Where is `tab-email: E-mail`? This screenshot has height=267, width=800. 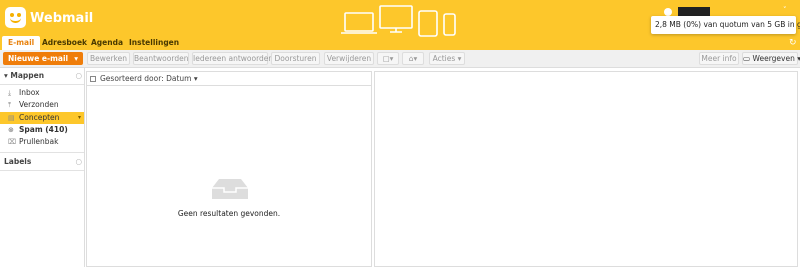
tab-email: E-mail is located at coordinates (21, 43).